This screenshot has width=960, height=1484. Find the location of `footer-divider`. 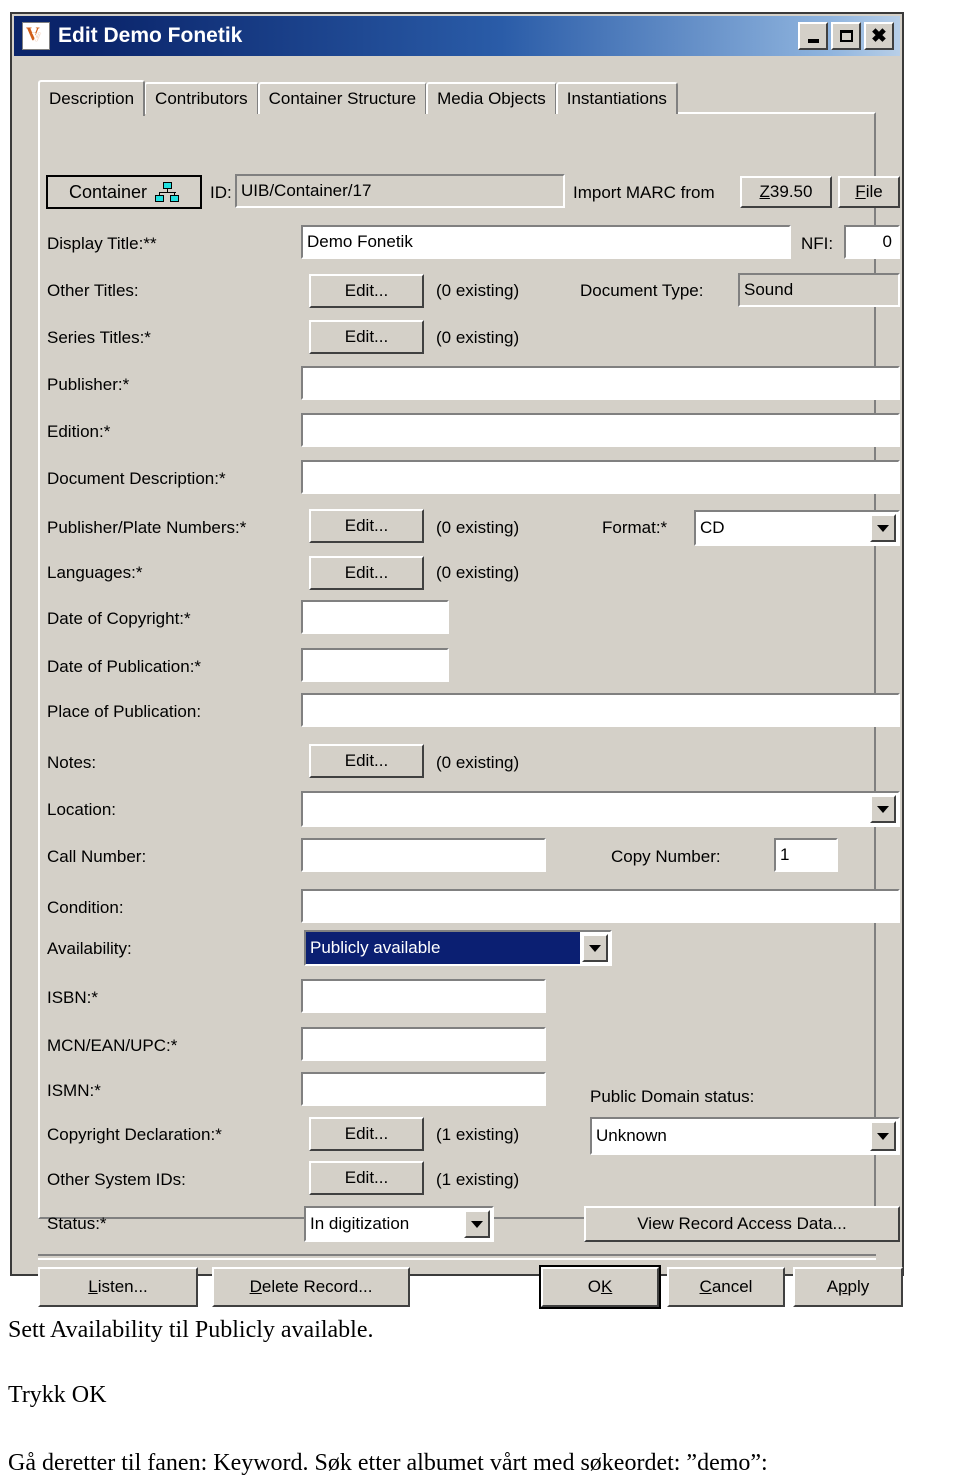

footer-divider is located at coordinates (457, 1257).